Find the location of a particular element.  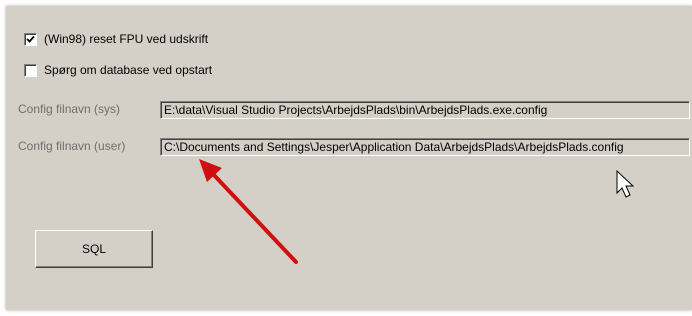

arrow-cursor-icon is located at coordinates (625, 183).